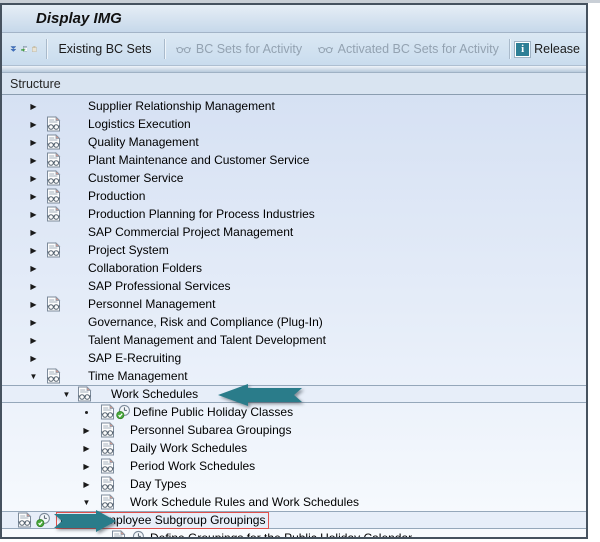 The image size is (600, 542). Describe the element at coordinates (294, 466) in the screenshot. I see `tree-row: ▶ Period Work Schedules` at that location.